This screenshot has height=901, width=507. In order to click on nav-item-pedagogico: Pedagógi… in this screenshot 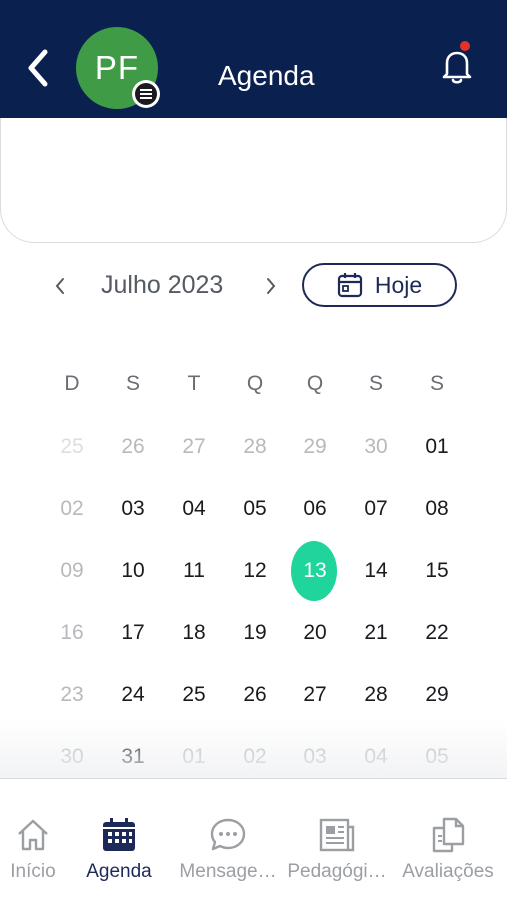, I will do `click(337, 840)`.